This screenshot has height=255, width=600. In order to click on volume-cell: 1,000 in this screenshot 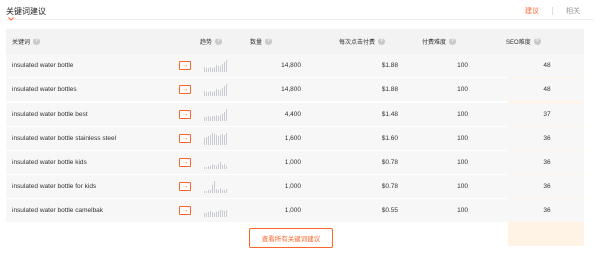, I will do `click(292, 210)`.